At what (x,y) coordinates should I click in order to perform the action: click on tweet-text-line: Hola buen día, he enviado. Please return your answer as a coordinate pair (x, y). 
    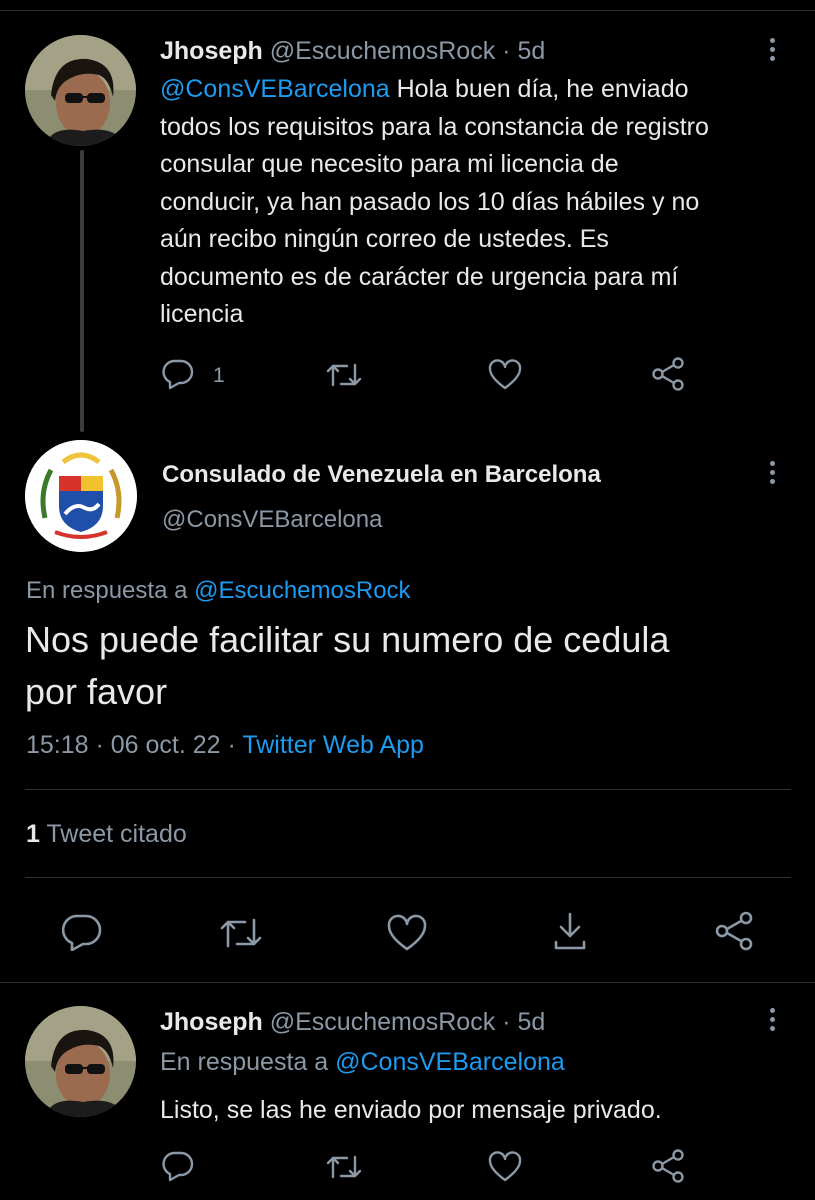
    Looking at the image, I should click on (542, 89).